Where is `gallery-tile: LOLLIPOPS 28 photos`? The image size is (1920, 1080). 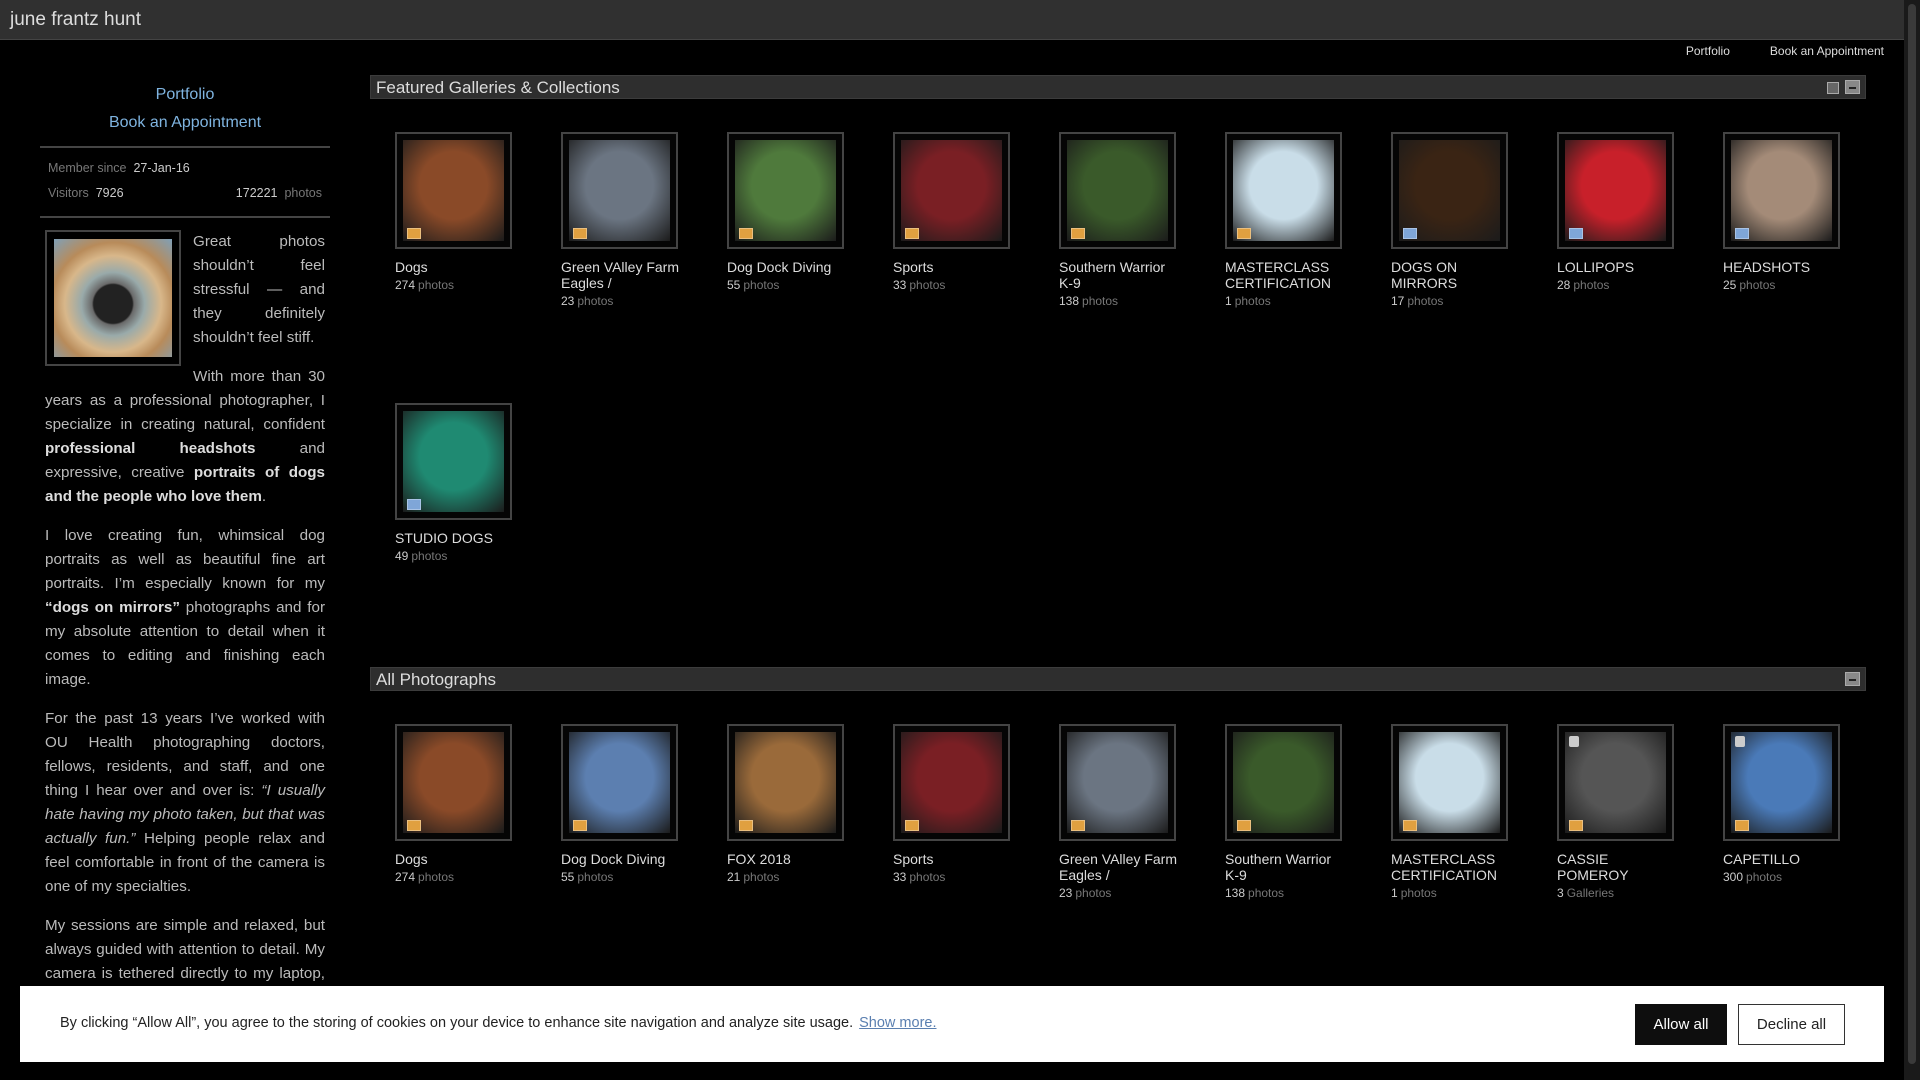
gallery-tile: LOLLIPOPS 28 photos is located at coordinates (1640, 267).